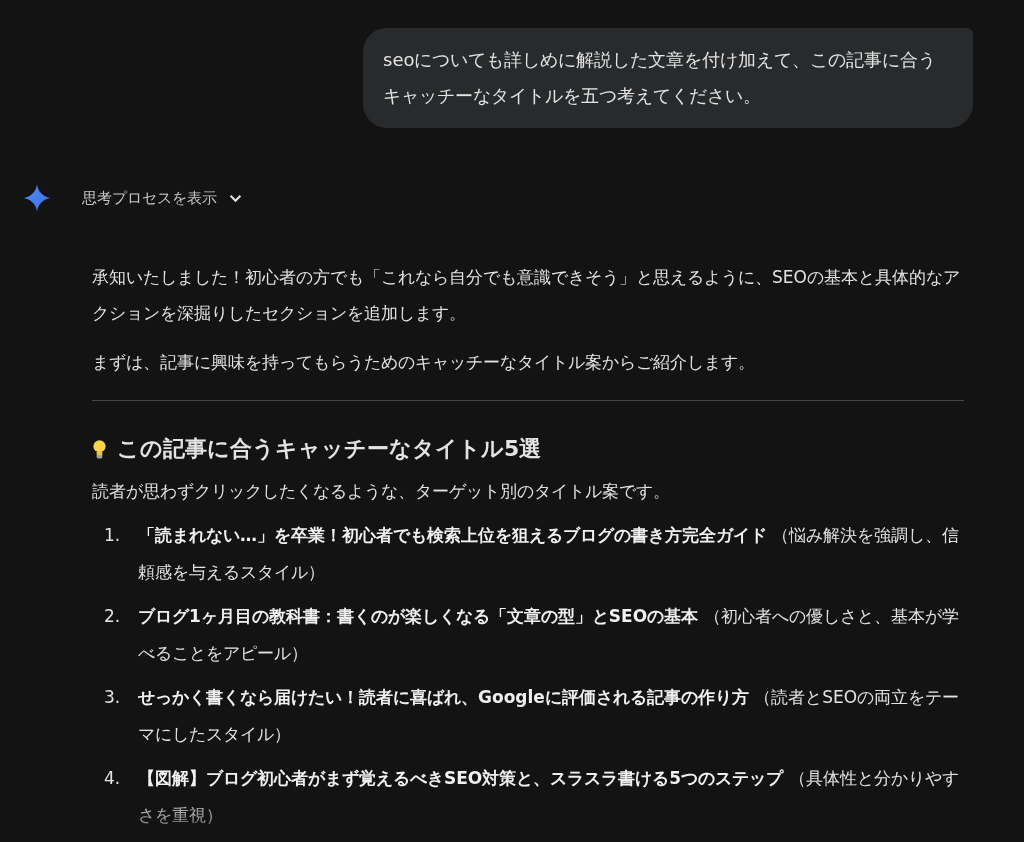 The height and width of the screenshot is (842, 1024). What do you see at coordinates (112, 697) in the screenshot?
I see `list-number: 3.` at bounding box center [112, 697].